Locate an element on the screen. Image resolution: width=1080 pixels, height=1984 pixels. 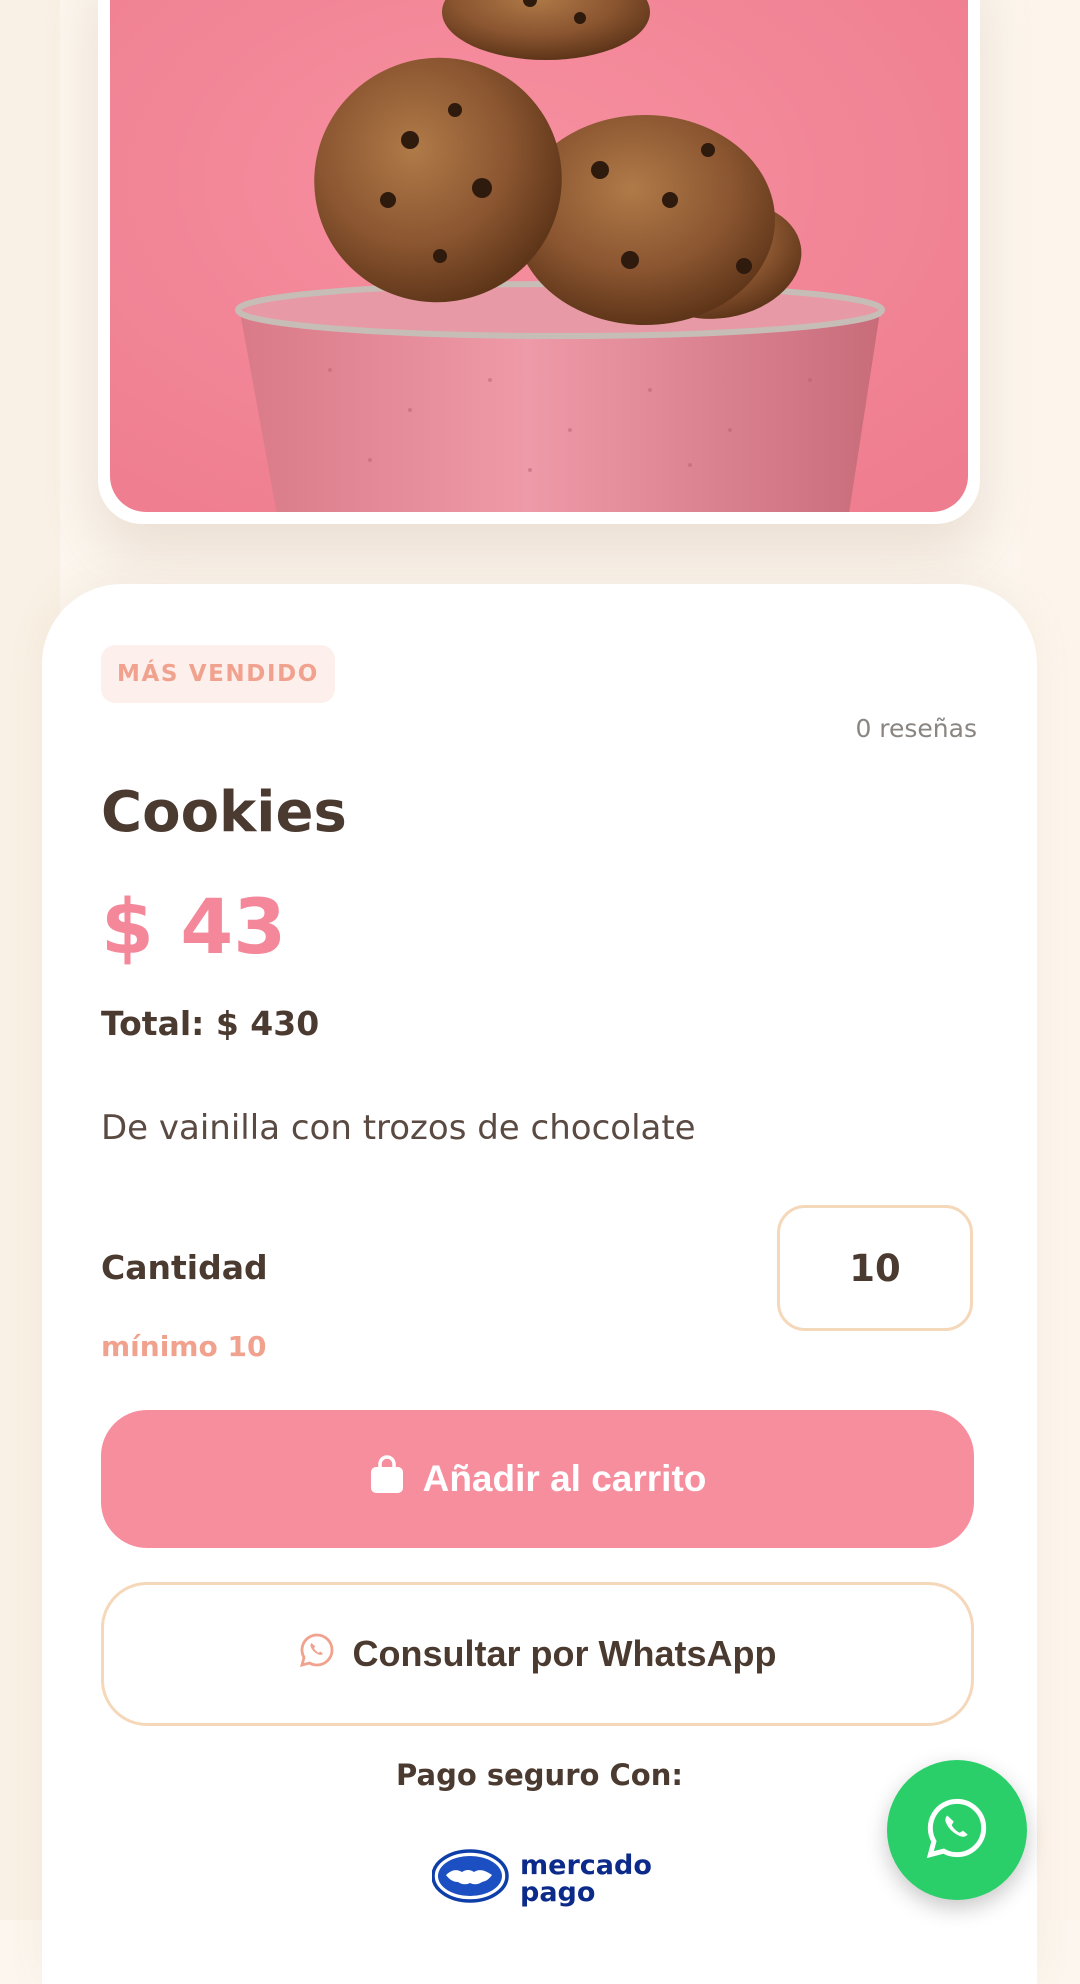
quantity-input is located at coordinates (875, 1268).